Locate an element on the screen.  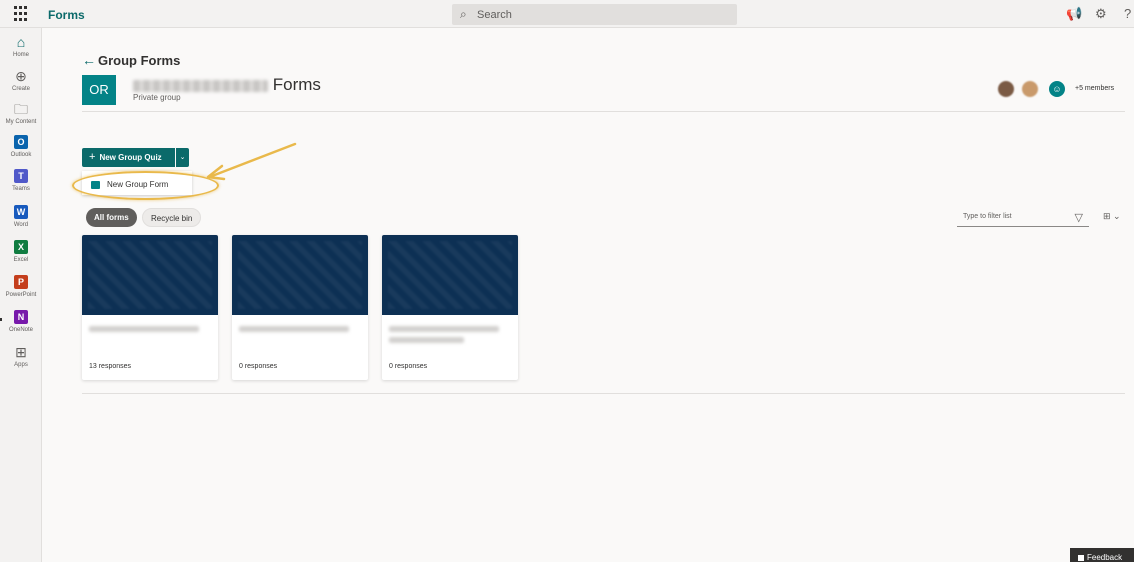
callout-arrow-annotation is located at coordinates (251, 161).